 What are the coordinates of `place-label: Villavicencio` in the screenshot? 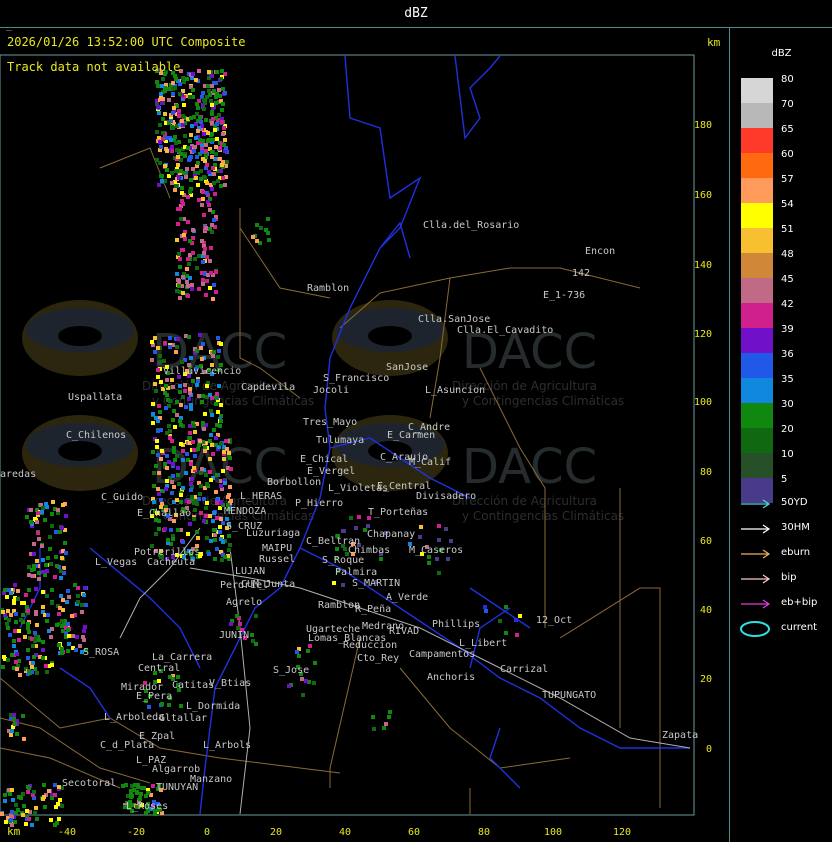 It's located at (202, 371).